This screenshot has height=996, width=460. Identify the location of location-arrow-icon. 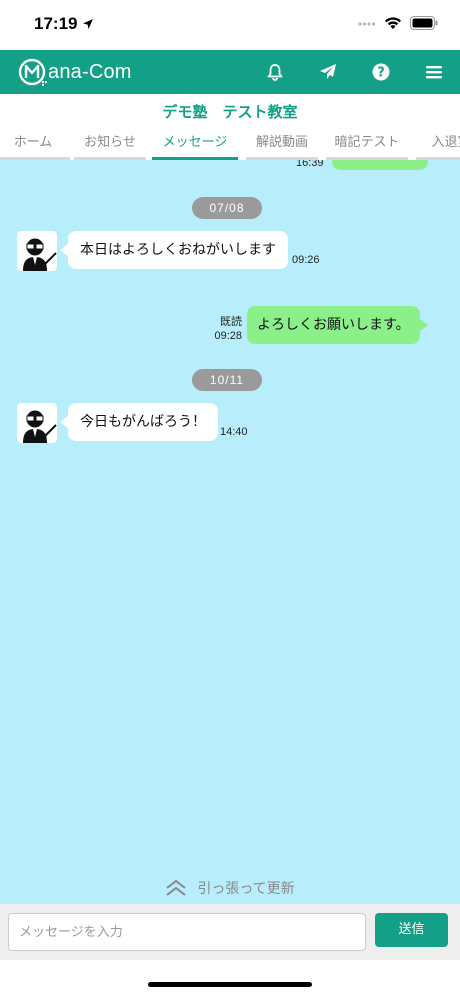
(88, 24).